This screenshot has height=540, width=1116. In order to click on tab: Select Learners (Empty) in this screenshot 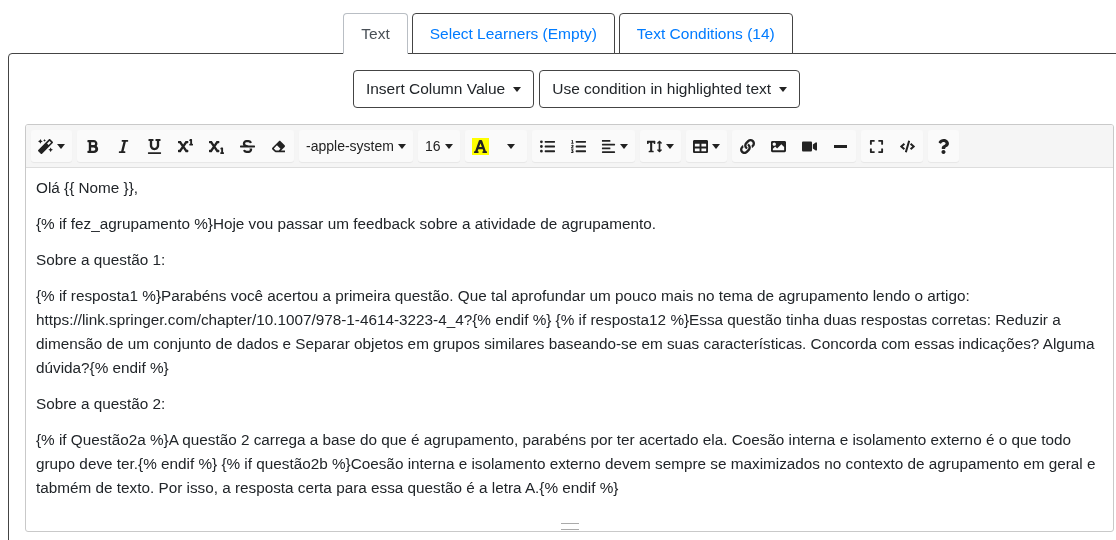, I will do `click(513, 33)`.